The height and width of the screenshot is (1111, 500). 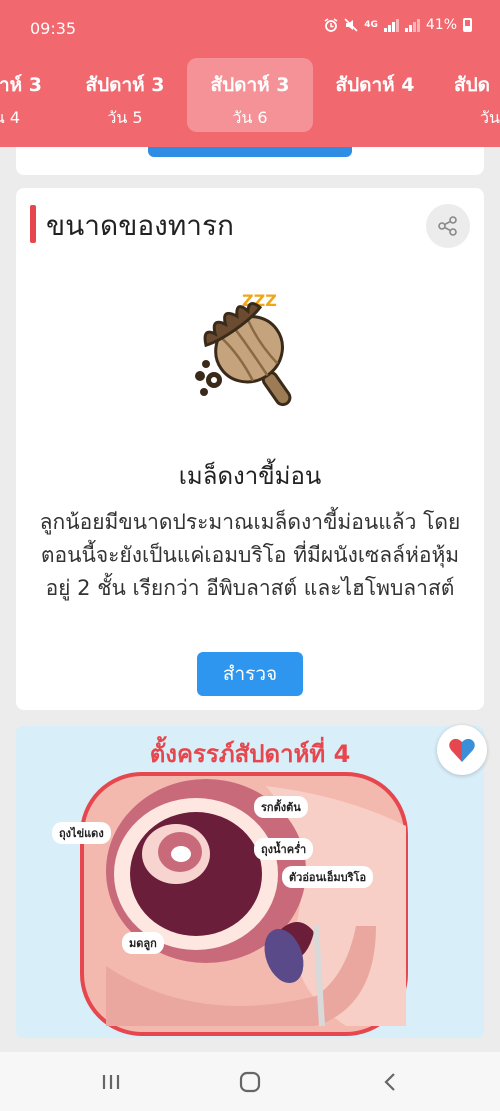 I want to click on previous-card, so click(x=250, y=161).